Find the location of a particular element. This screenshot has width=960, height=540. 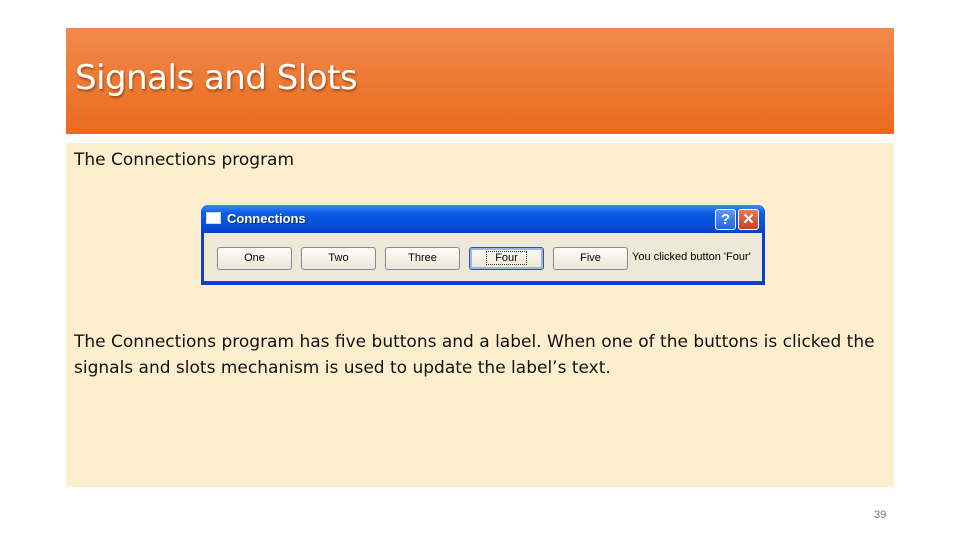

button-four-label: Four is located at coordinates (506, 258).